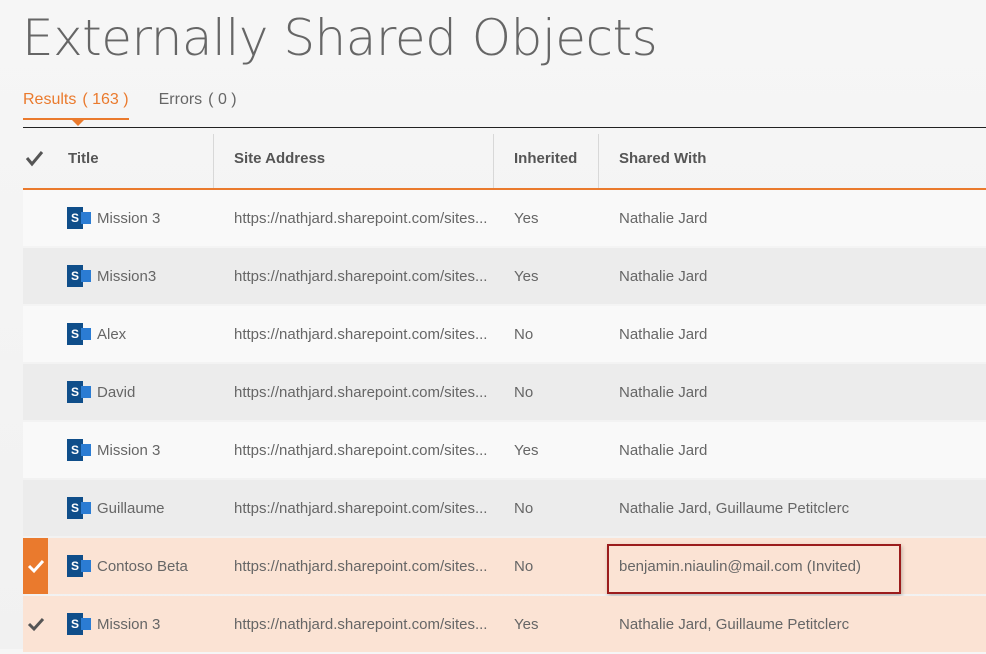 The height and width of the screenshot is (654, 986). What do you see at coordinates (111, 334) in the screenshot?
I see `row-title: Alex` at bounding box center [111, 334].